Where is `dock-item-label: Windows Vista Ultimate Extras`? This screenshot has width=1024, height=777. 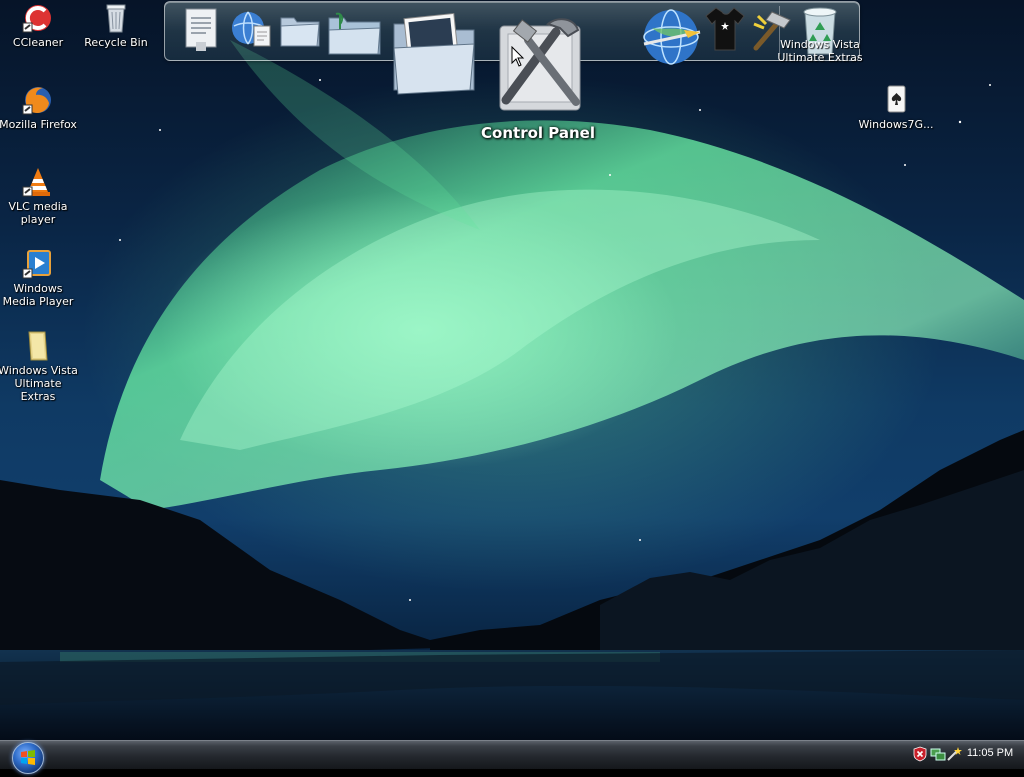 dock-item-label: Windows Vista Ultimate Extras is located at coordinates (820, 51).